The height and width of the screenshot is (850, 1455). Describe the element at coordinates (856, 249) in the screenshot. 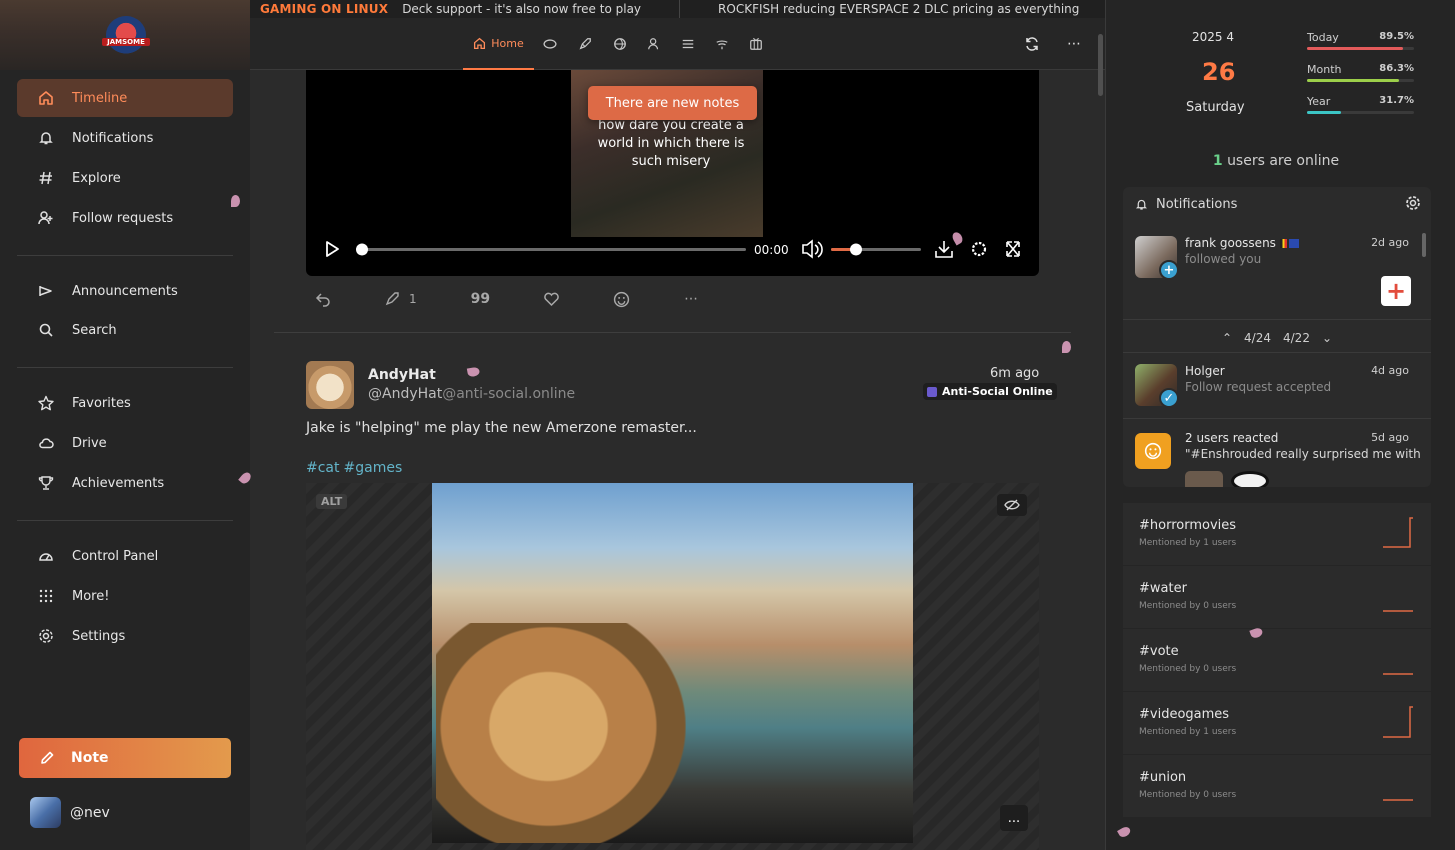

I see `volume-handle` at that location.